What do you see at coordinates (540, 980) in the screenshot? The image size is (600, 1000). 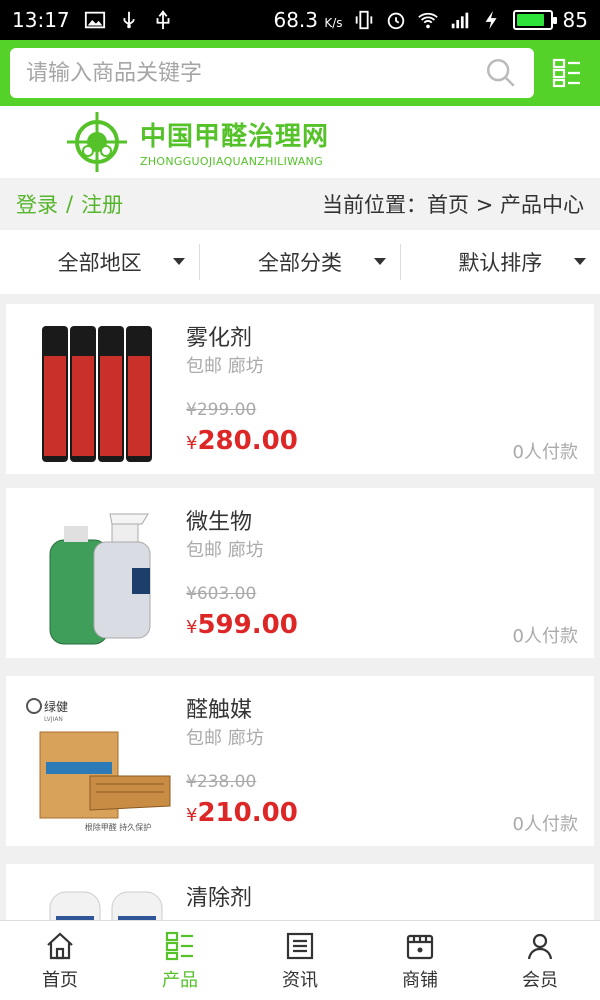 I see `nav-label: 会员` at bounding box center [540, 980].